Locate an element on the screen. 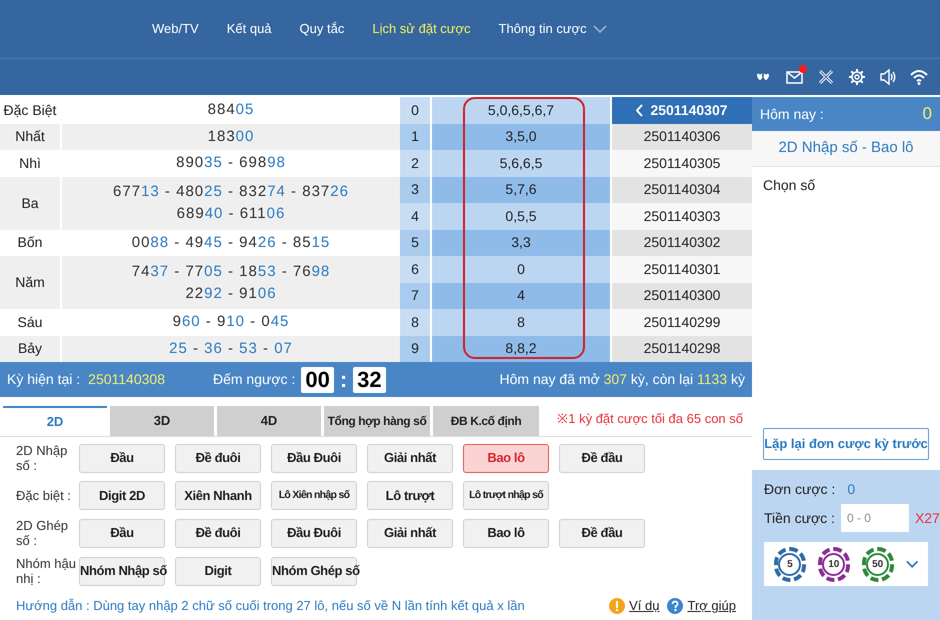 This screenshot has height=620, width=940. speaker-icon is located at coordinates (888, 77).